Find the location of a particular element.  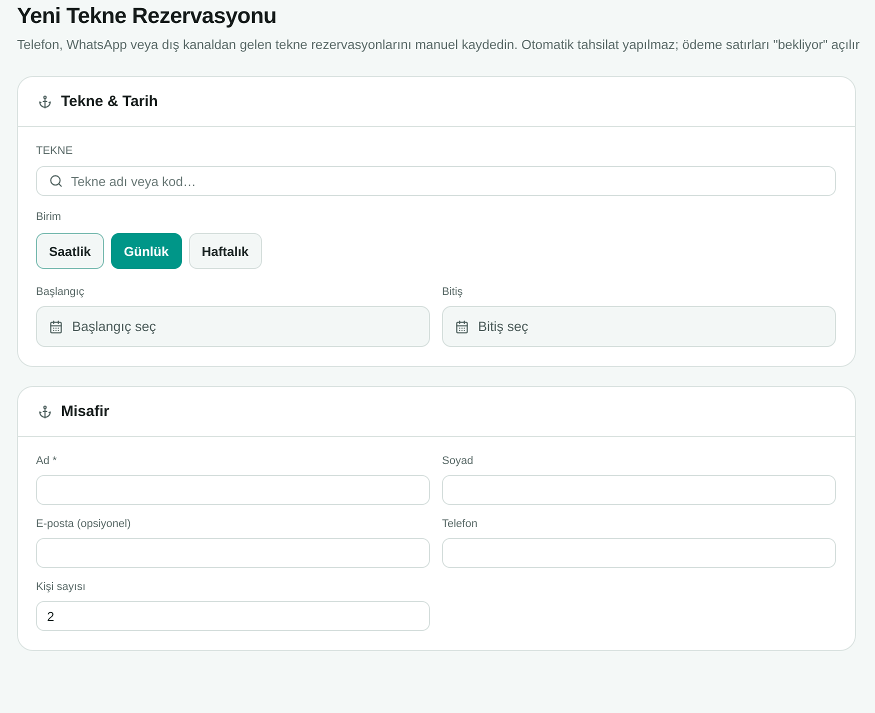

unit-option-button: Haftalık is located at coordinates (225, 251).